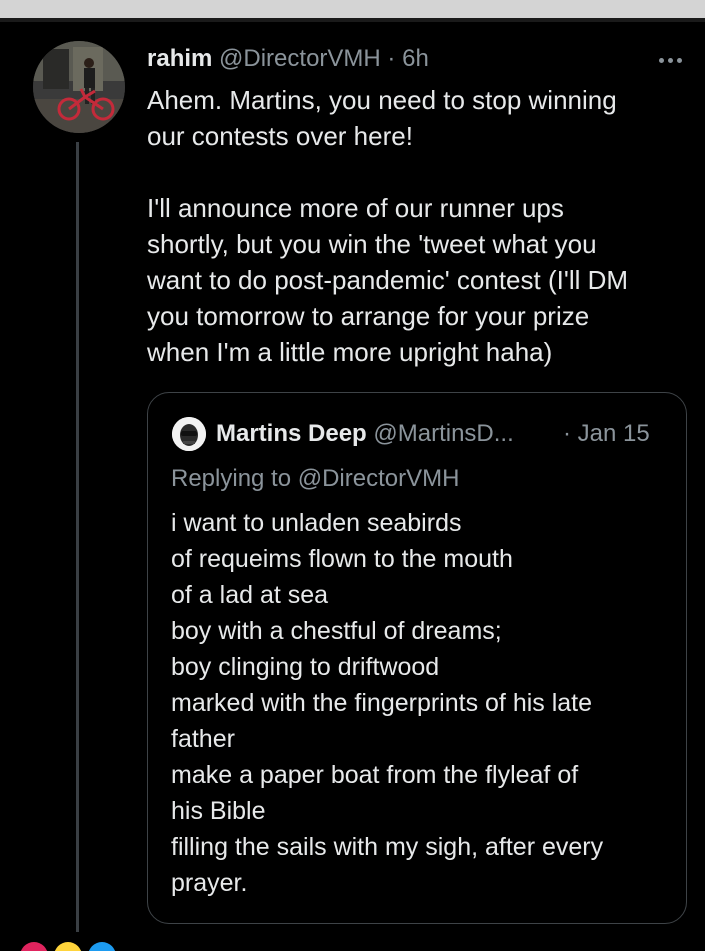 The height and width of the screenshot is (951, 705). What do you see at coordinates (316, 523) in the screenshot?
I see `quoted-line: i want to unladen seabirds` at bounding box center [316, 523].